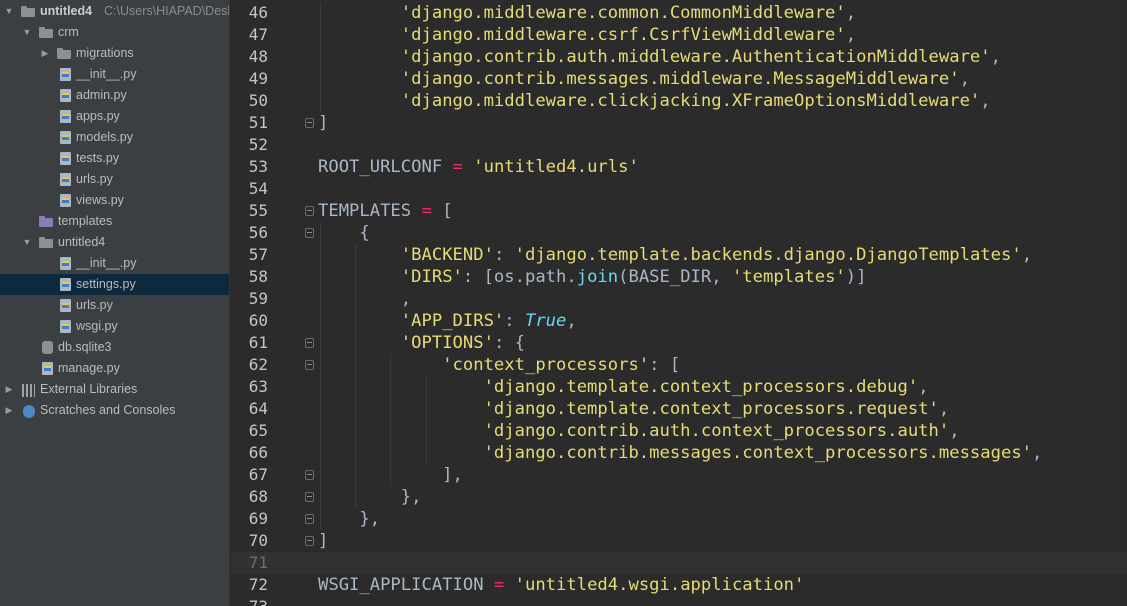  I want to click on code-line: 55 TEMPLATES = [, so click(679, 211).